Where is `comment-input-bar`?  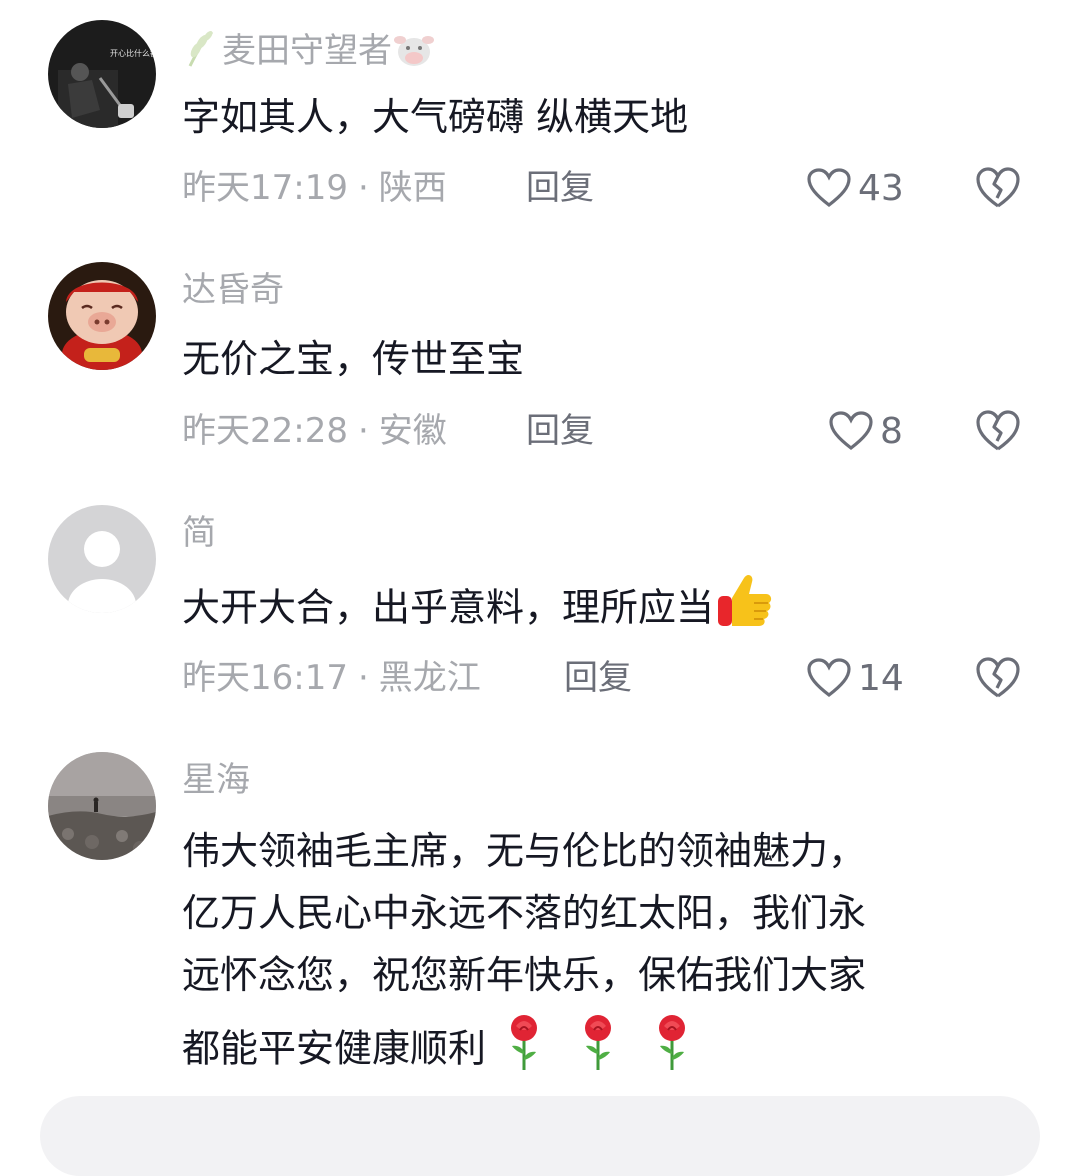 comment-input-bar is located at coordinates (540, 1136).